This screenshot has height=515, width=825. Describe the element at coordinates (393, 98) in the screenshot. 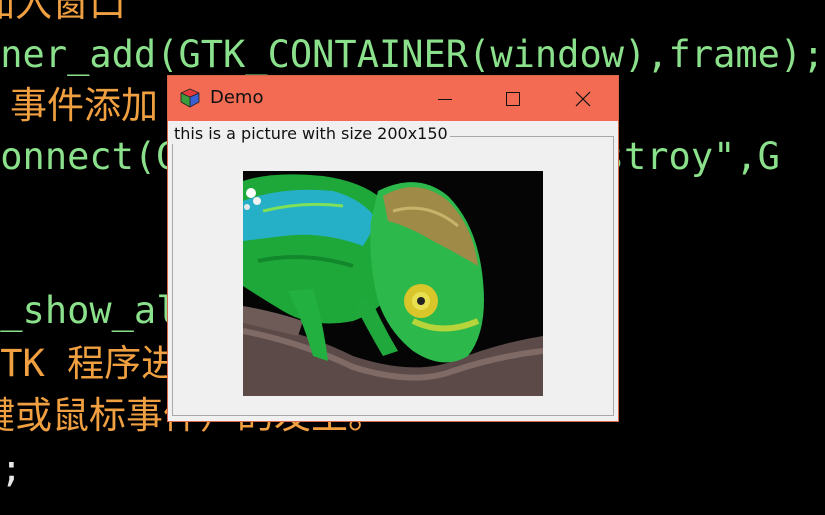

I see `title-bar: Demo` at that location.